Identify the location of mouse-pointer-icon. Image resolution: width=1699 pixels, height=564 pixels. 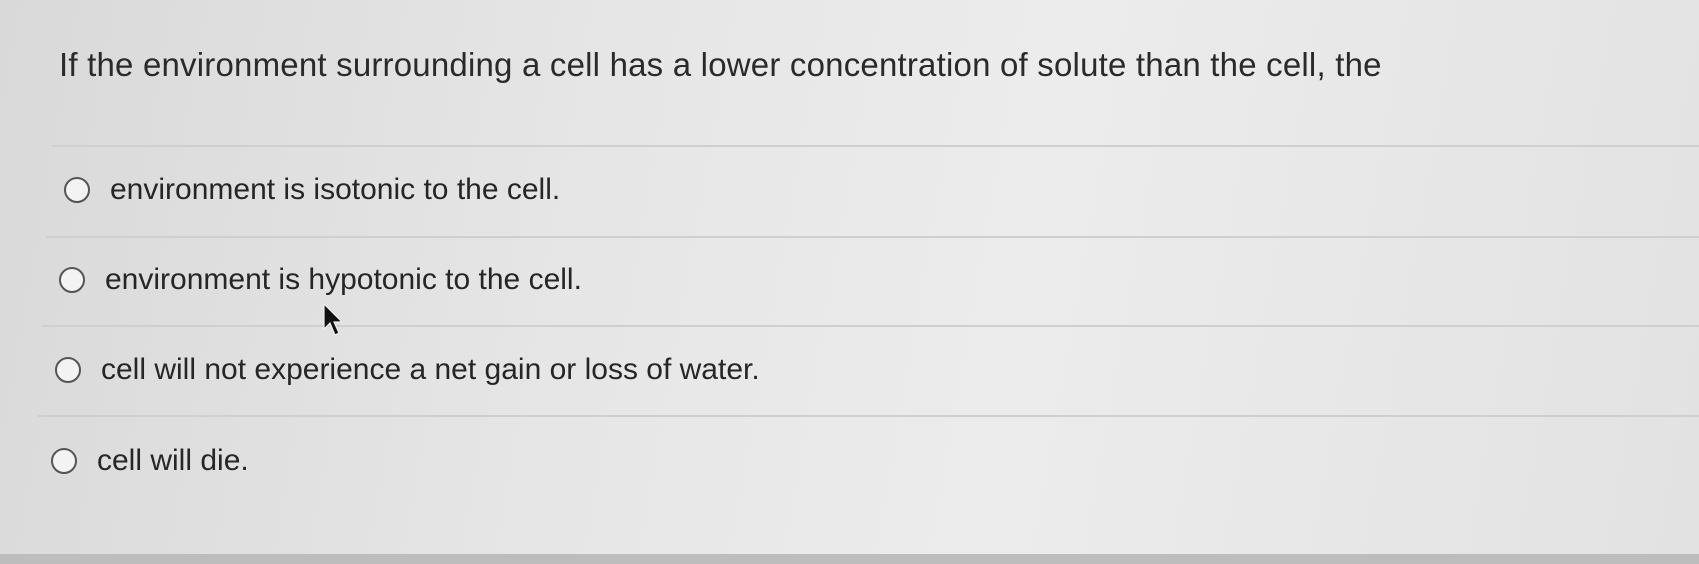
(333, 319).